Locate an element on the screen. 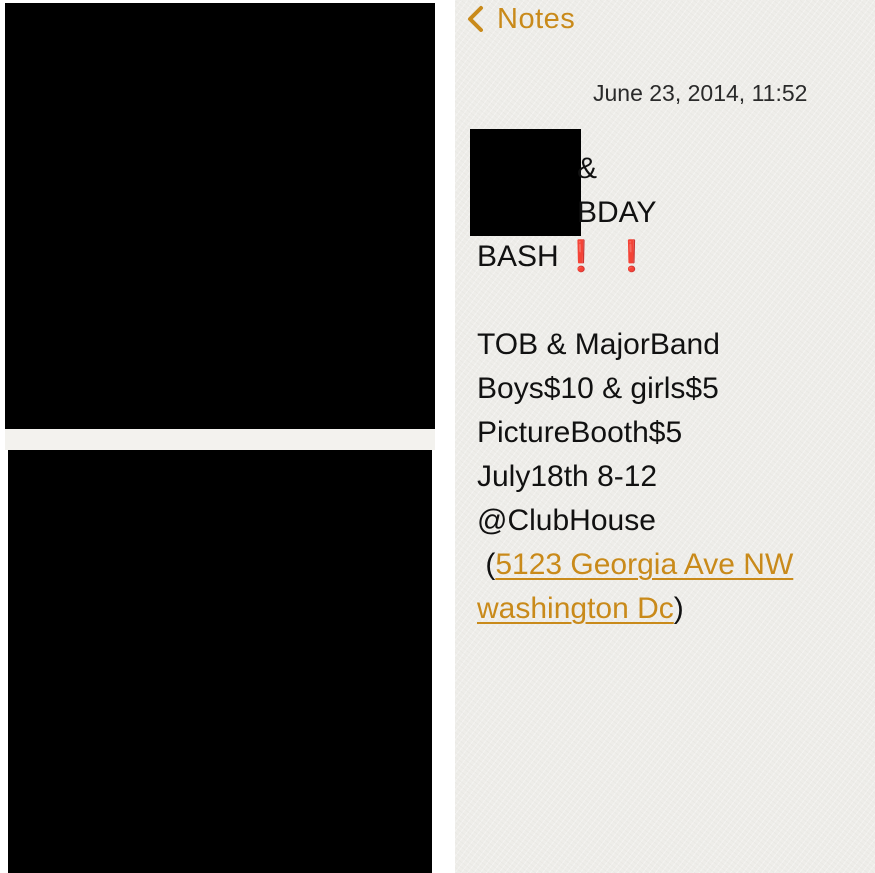 This screenshot has height=873, width=875. back-to-notes-button: Notes is located at coordinates (520, 19).